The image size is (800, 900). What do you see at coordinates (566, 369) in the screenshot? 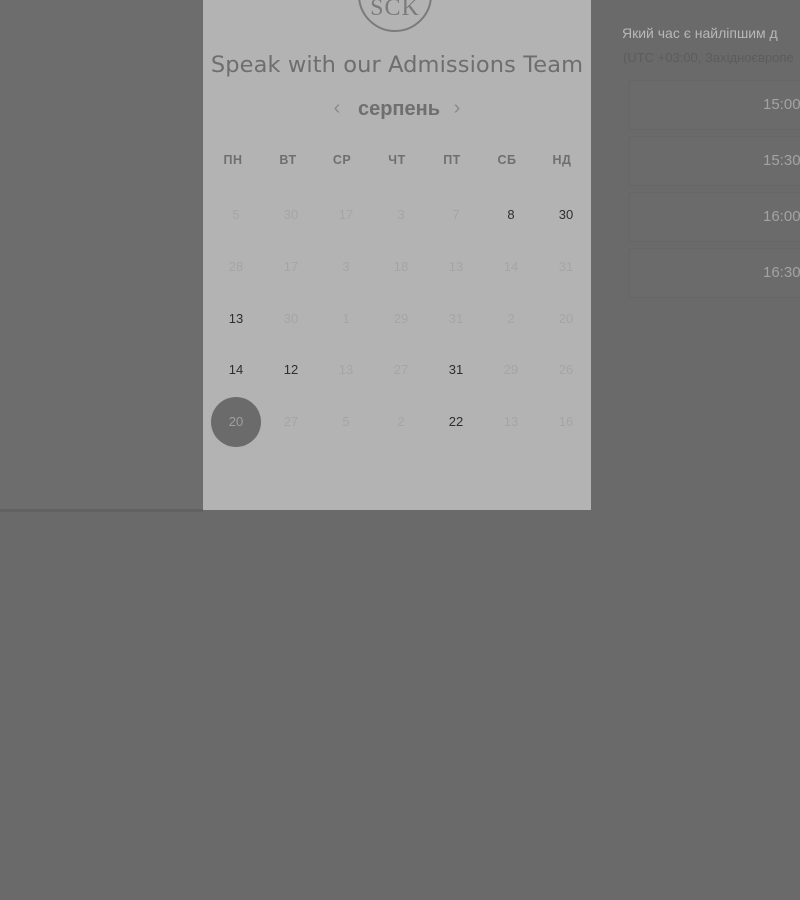
I see `calendar-day: 26` at bounding box center [566, 369].